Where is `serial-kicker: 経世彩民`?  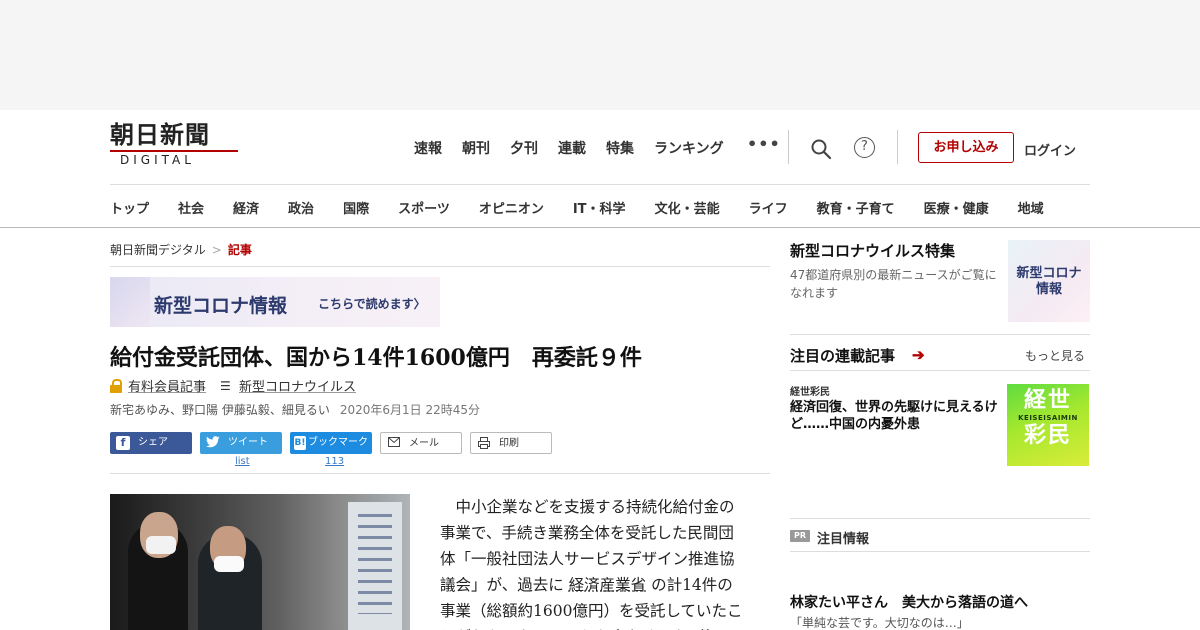
serial-kicker: 経世彩民 is located at coordinates (810, 392).